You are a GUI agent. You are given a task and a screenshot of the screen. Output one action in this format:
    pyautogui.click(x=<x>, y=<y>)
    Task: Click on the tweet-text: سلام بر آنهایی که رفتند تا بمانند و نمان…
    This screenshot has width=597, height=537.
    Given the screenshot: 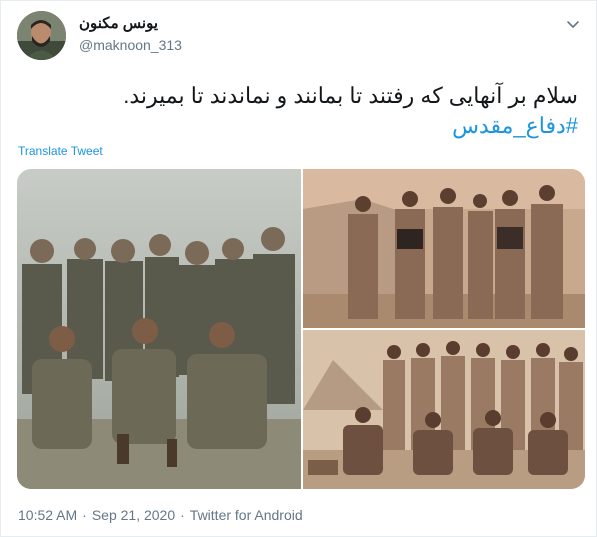 What is the action you would take?
    pyautogui.click(x=298, y=111)
    